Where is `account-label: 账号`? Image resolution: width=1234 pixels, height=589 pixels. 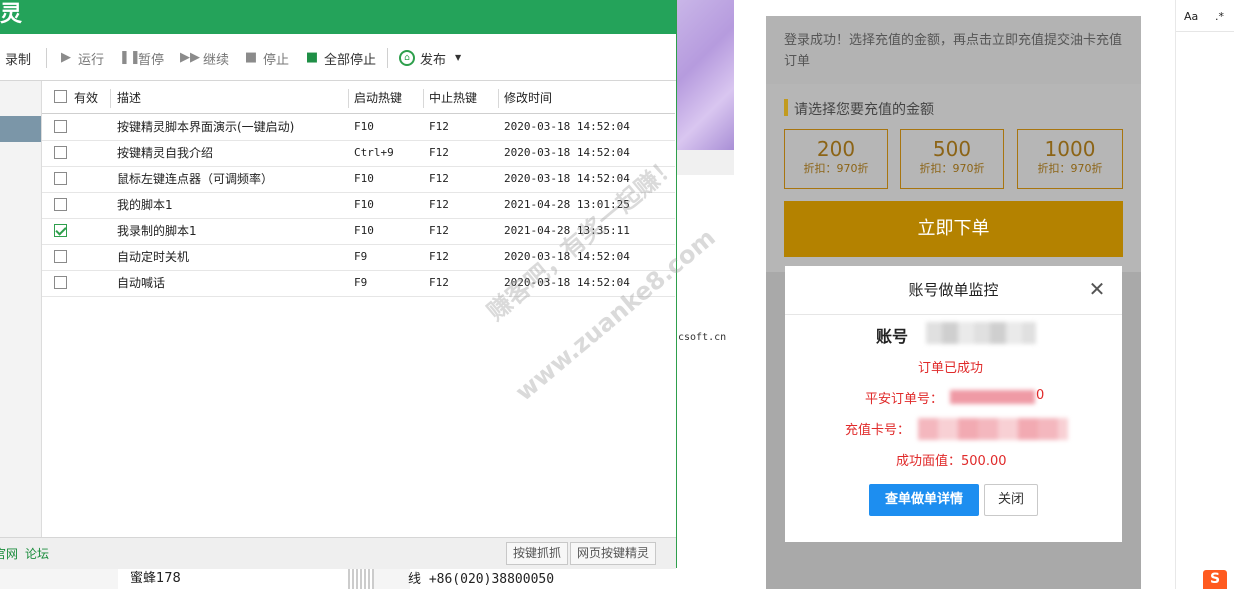 account-label: 账号 is located at coordinates (892, 336).